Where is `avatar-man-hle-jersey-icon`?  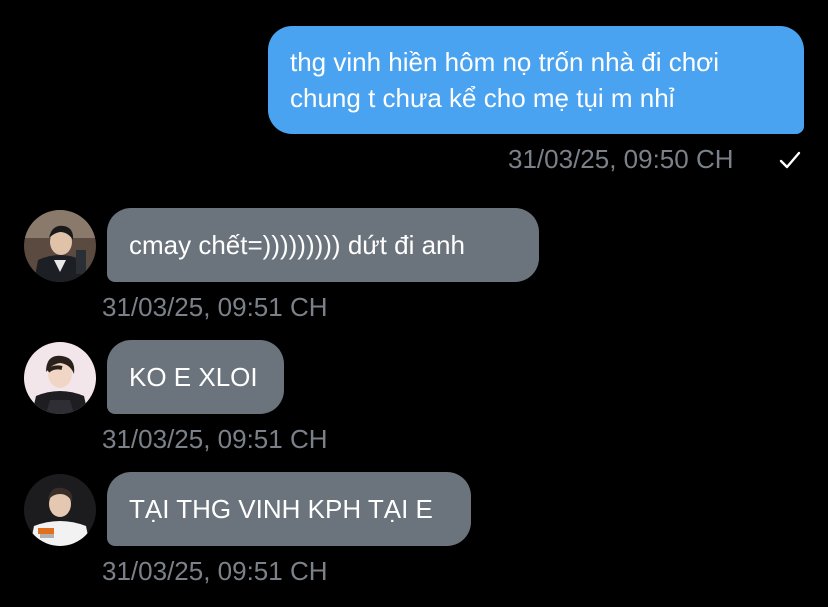
avatar-man-hle-jersey-icon is located at coordinates (60, 510).